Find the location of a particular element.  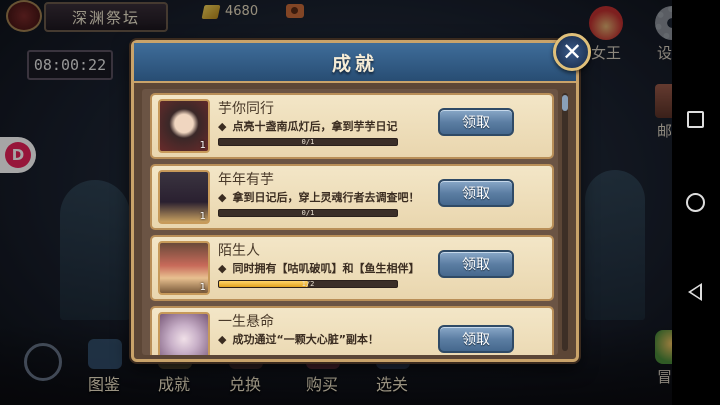

achievement-desc-text: 成功通过“一颗大心脏”副本！ is located at coordinates (305, 339).